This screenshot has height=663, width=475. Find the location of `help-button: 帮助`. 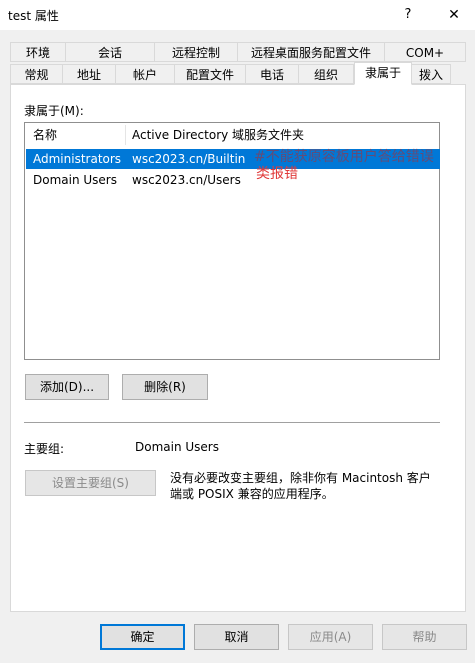

help-button: 帮助 is located at coordinates (424, 637).